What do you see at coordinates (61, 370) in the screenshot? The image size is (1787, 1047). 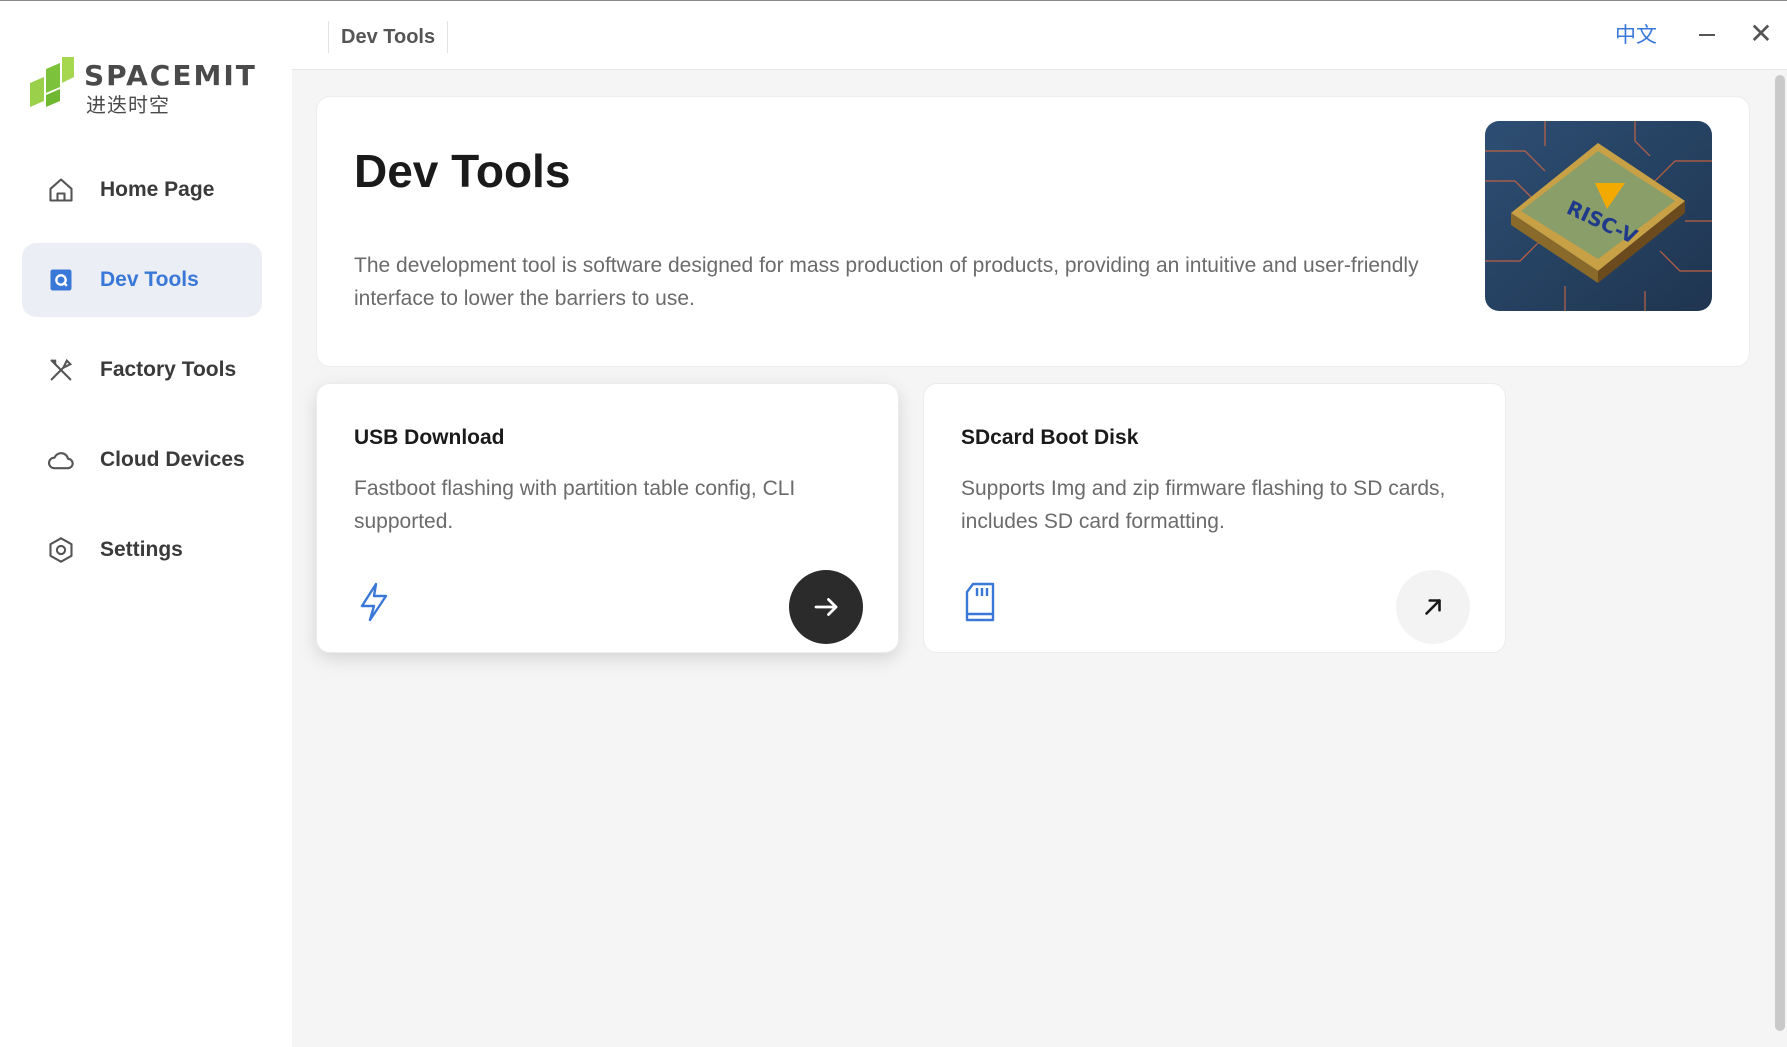 I see `tools-icon` at bounding box center [61, 370].